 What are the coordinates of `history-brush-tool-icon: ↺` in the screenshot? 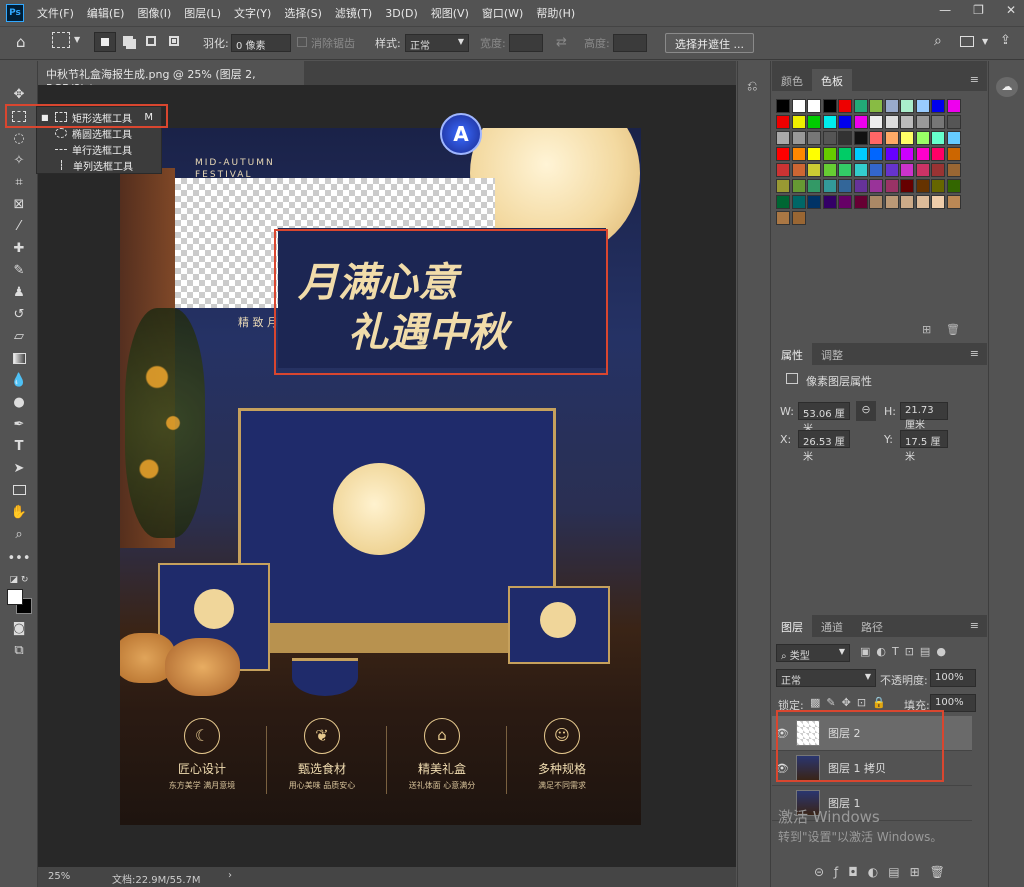 It's located at (19, 314).